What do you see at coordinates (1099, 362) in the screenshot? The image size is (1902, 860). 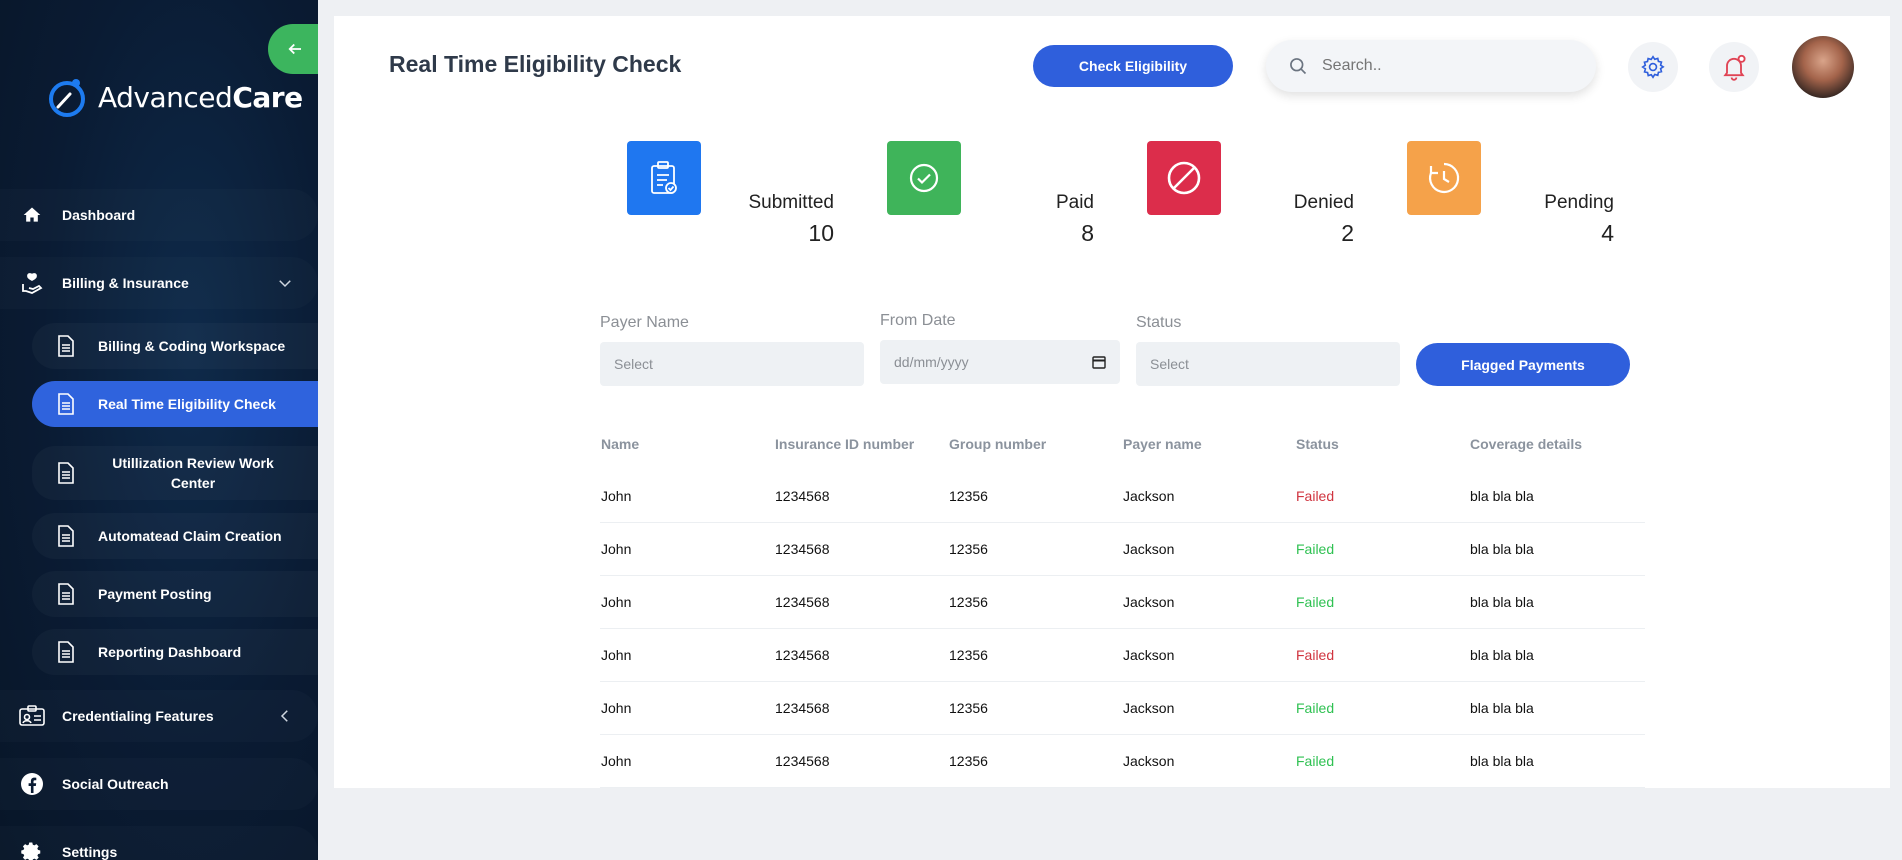 I see `calendar-icon` at bounding box center [1099, 362].